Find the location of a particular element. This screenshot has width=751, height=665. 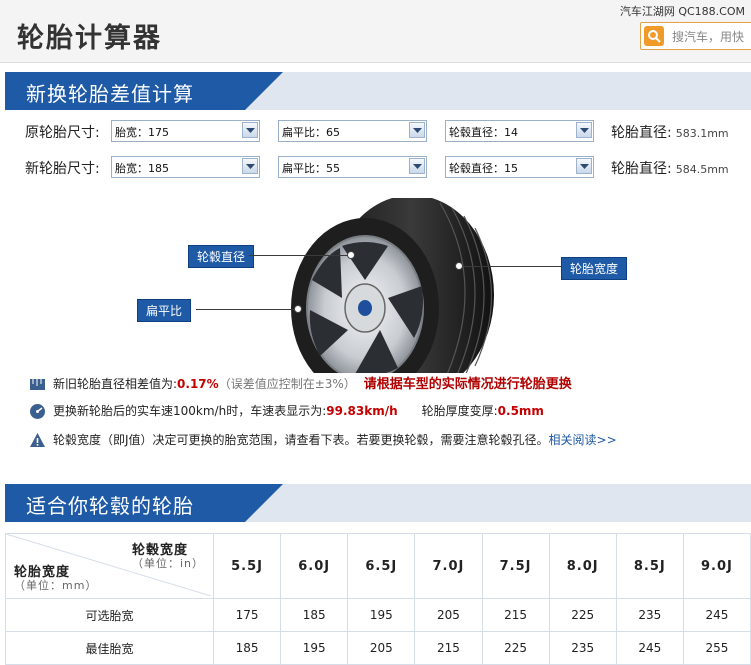

column-header: 6.5J is located at coordinates (381, 566).